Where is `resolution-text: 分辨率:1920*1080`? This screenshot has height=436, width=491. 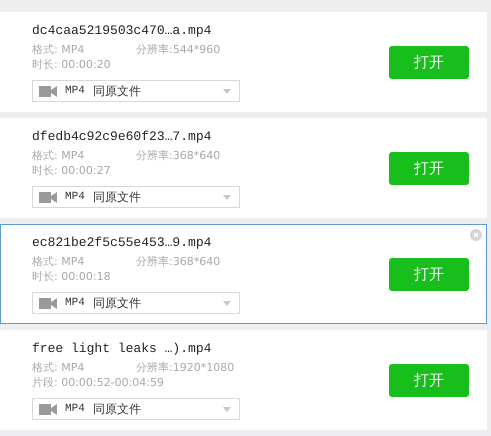
resolution-text: 分辨率:1920*1080 is located at coordinates (186, 367).